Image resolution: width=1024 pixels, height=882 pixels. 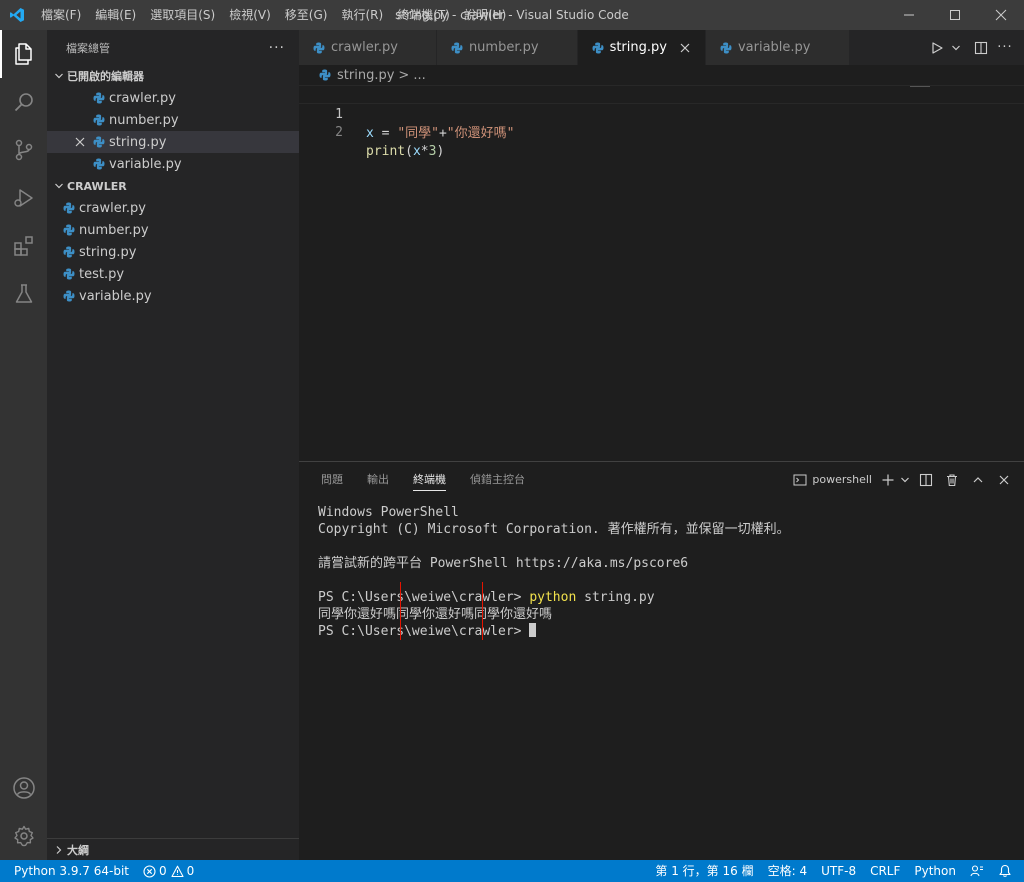 I want to click on run-file-button, so click(x=937, y=48).